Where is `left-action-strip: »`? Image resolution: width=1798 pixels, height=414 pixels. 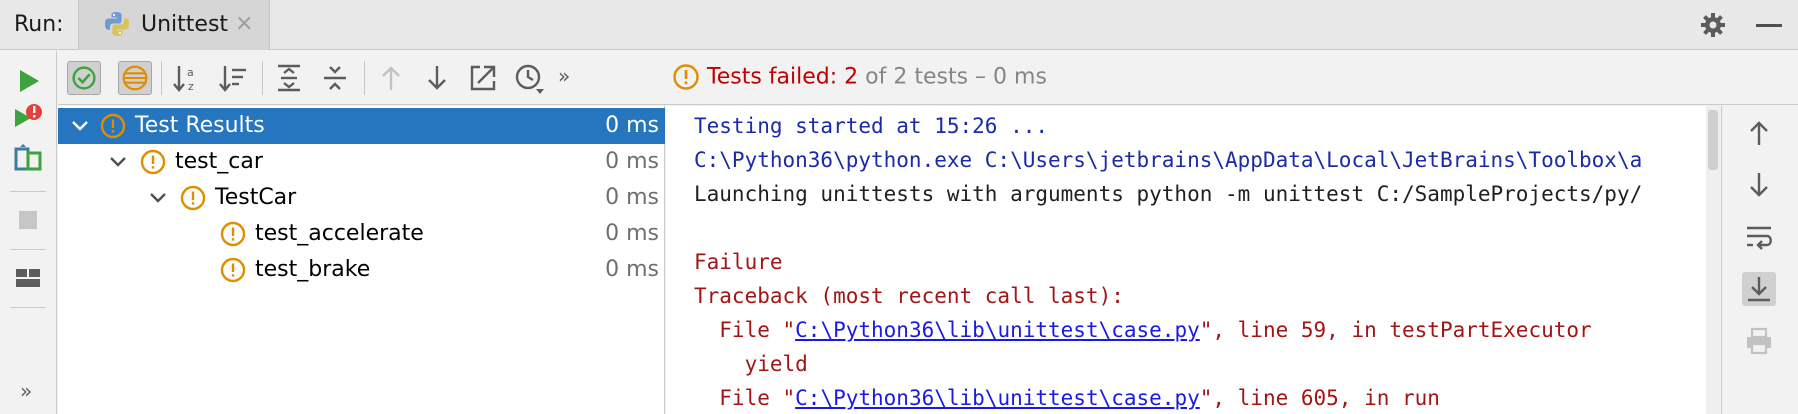 left-action-strip: » is located at coordinates (28, 232).